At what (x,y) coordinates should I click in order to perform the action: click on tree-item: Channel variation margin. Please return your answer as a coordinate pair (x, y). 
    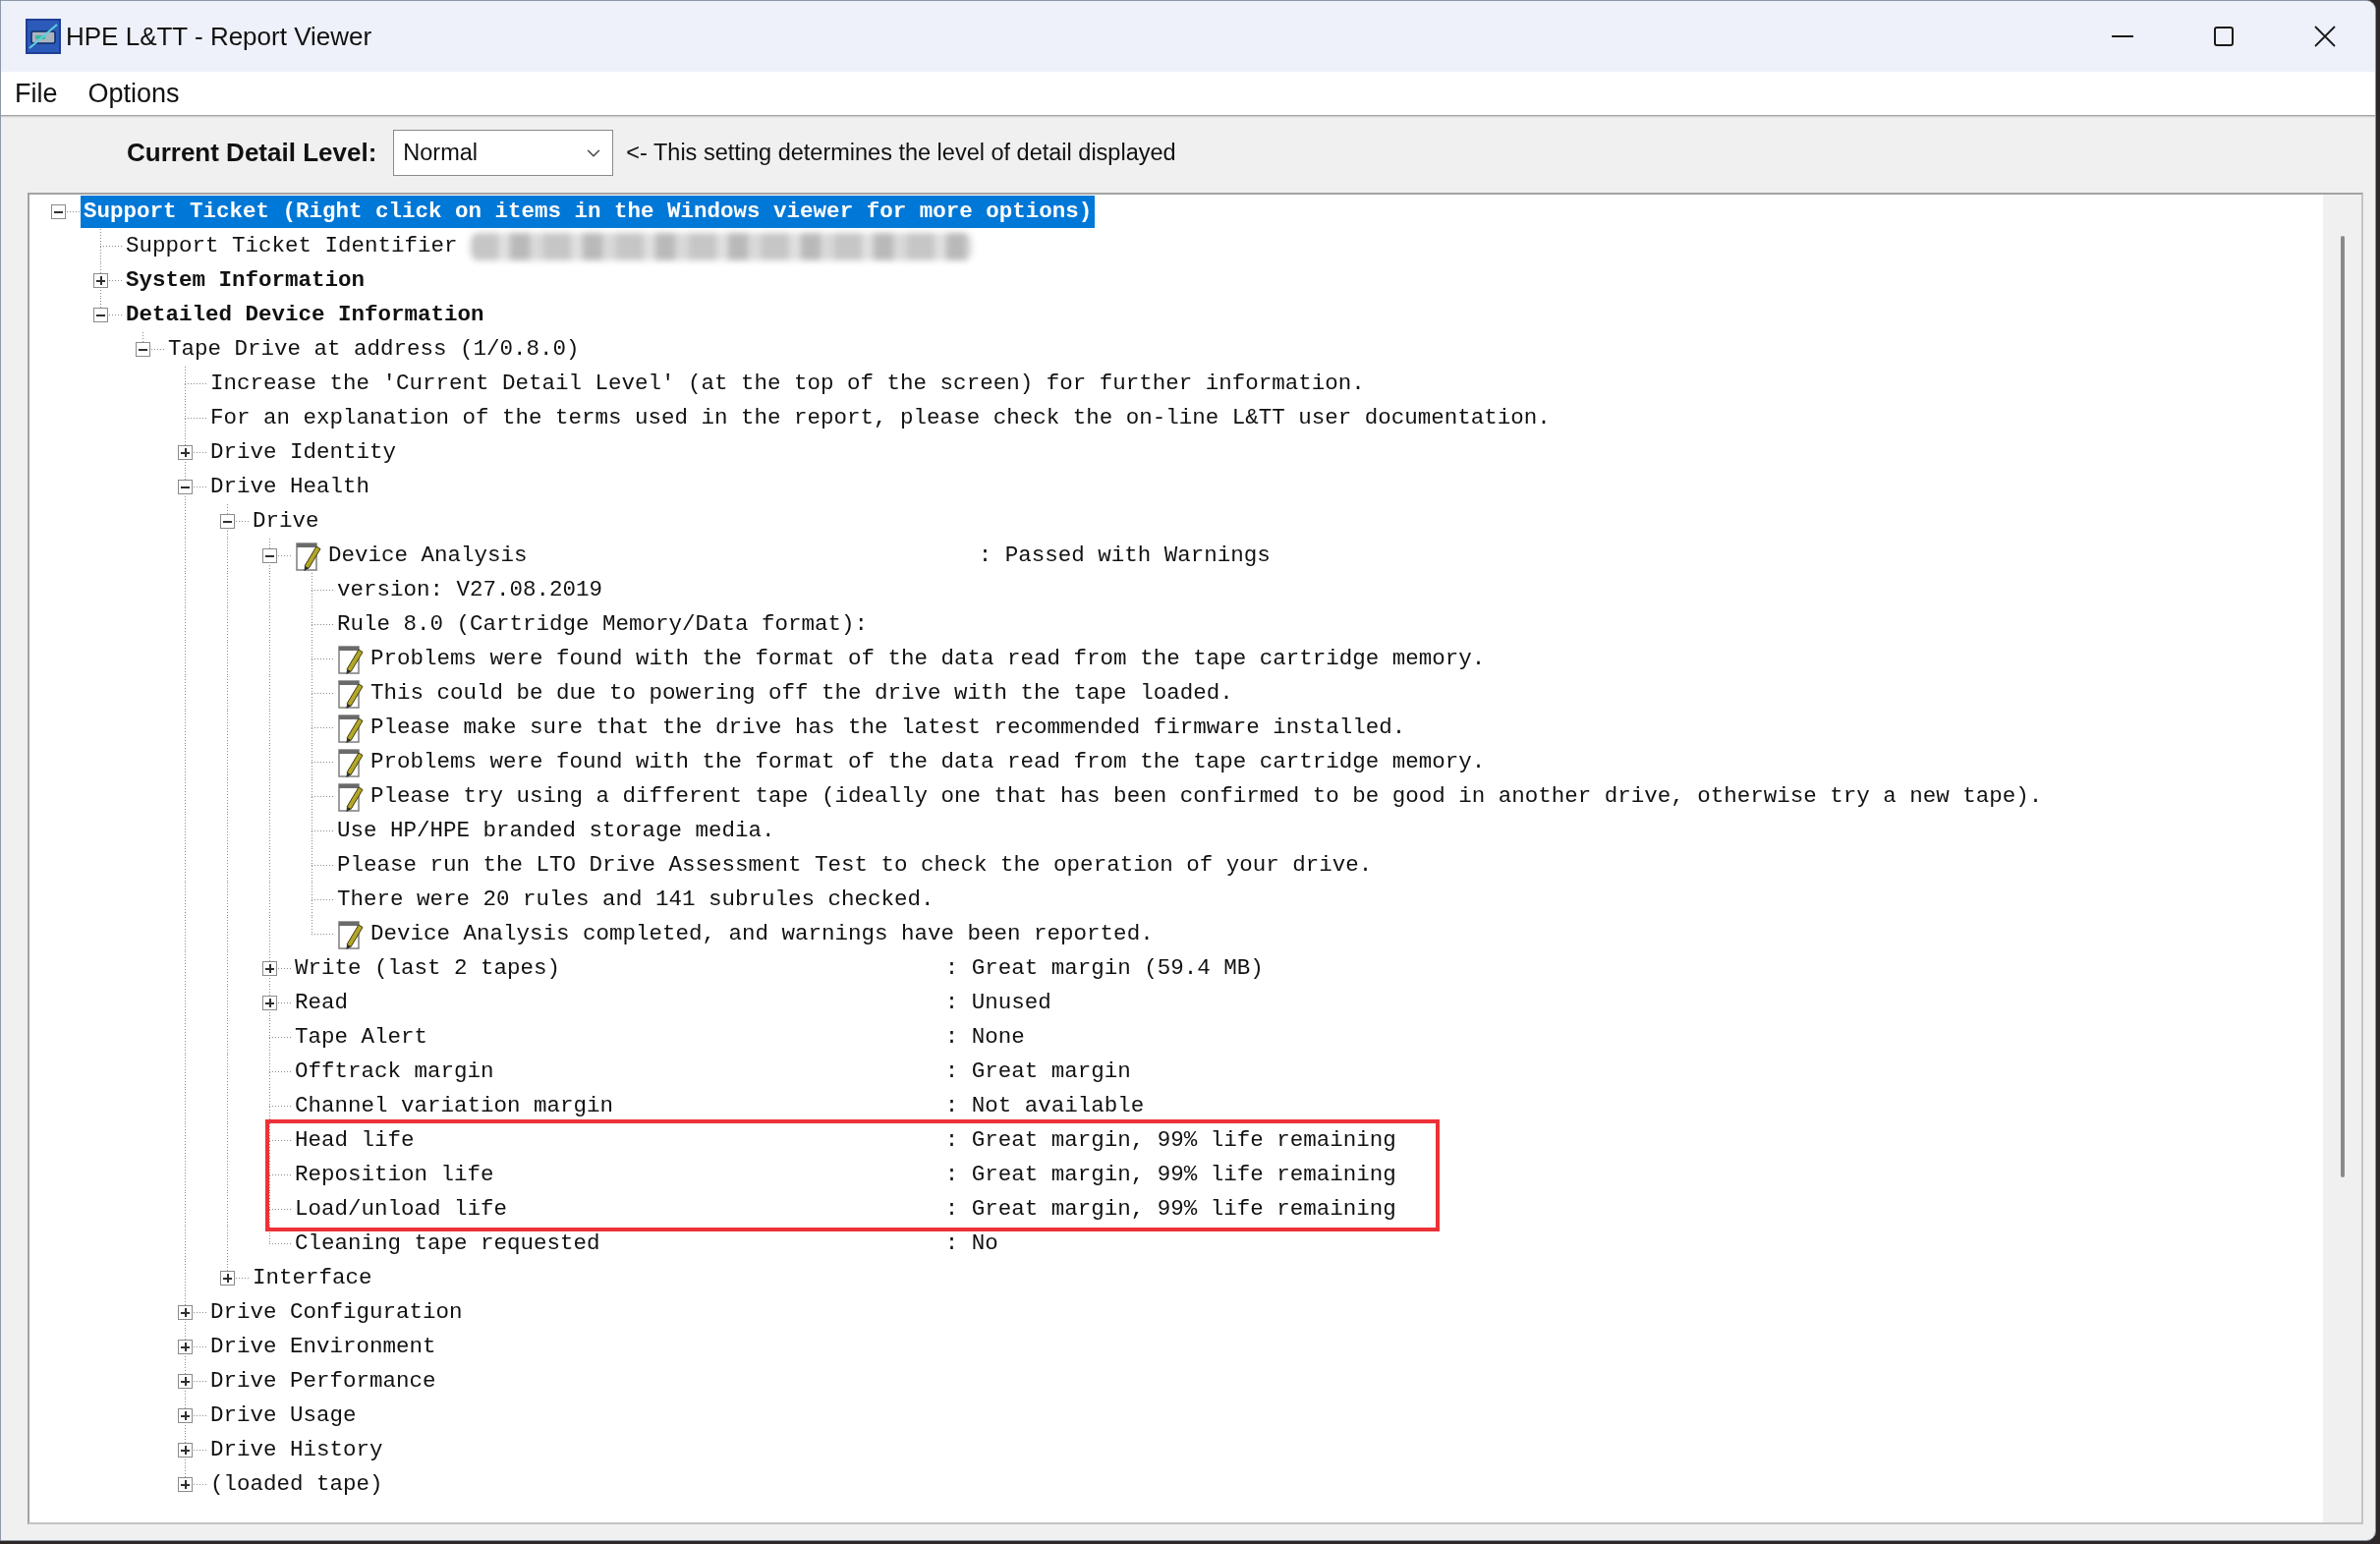
    Looking at the image, I should click on (454, 1106).